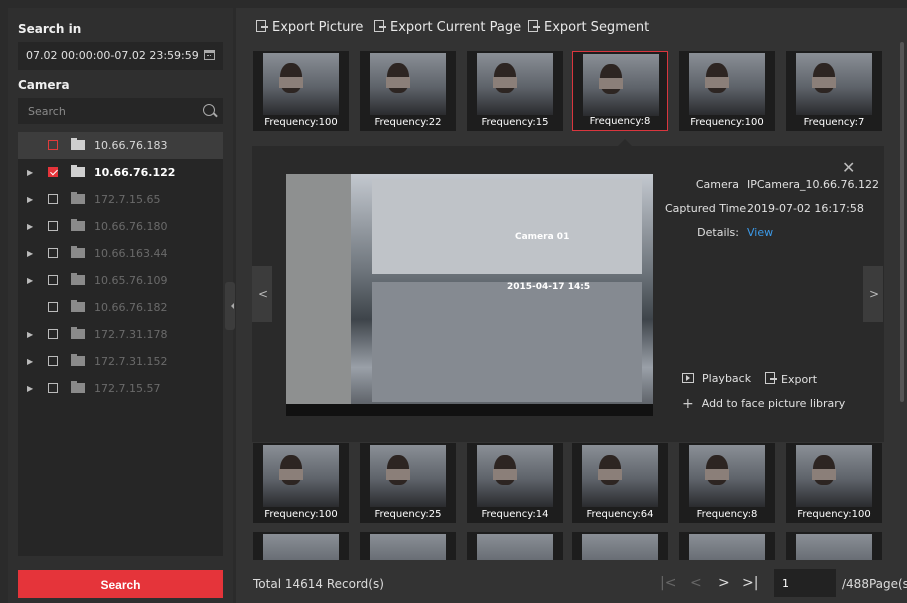 This screenshot has width=907, height=603. Describe the element at coordinates (805, 208) in the screenshot. I see `captured-time-value: 2019-07-02 16:17:58` at that location.